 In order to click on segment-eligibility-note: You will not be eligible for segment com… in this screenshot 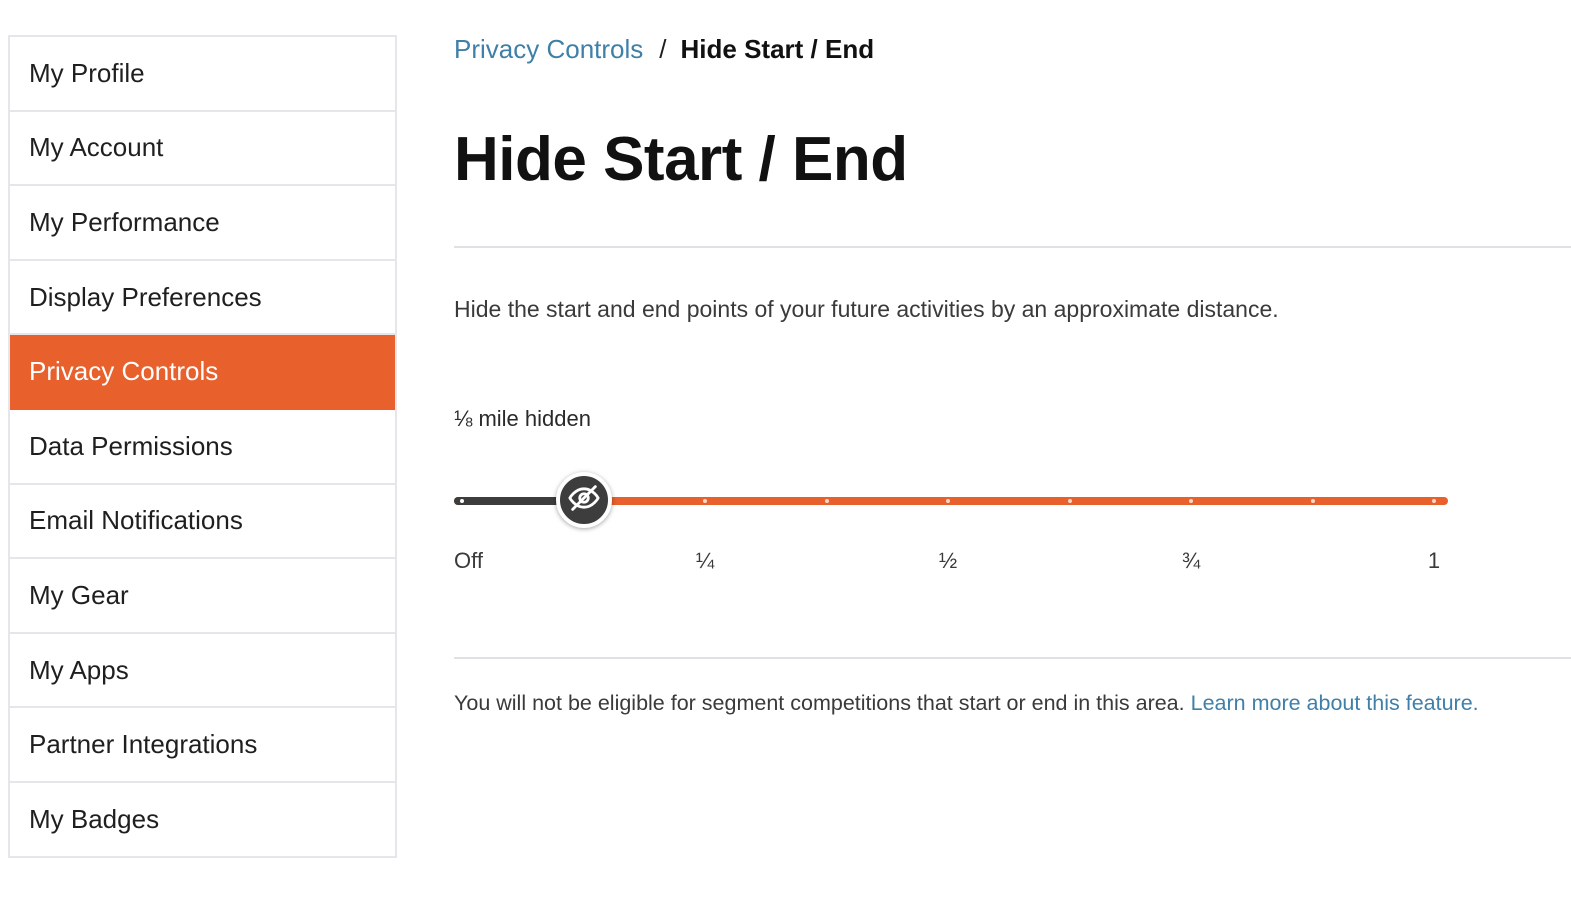, I will do `click(966, 703)`.